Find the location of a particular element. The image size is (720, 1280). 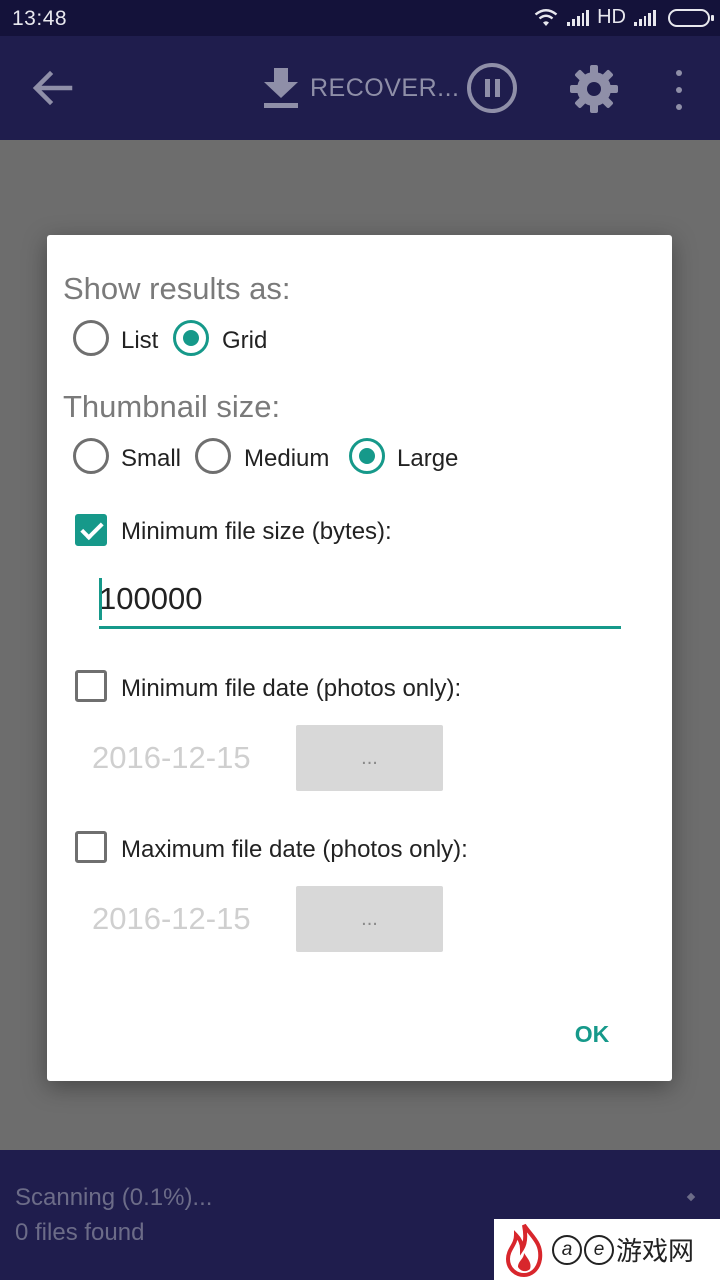

ok-button: OK is located at coordinates (592, 1034).